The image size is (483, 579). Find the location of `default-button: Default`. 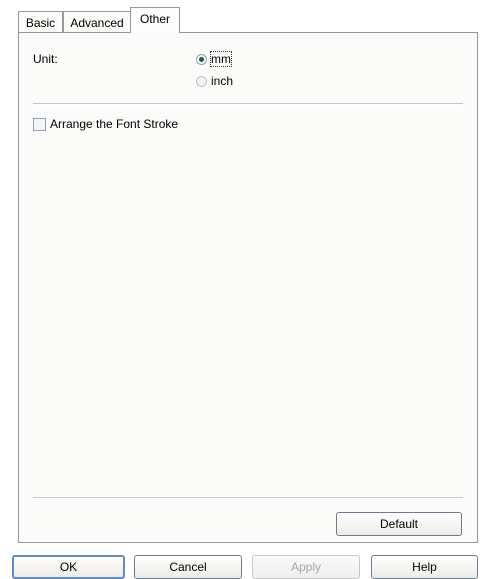

default-button: Default is located at coordinates (399, 524).